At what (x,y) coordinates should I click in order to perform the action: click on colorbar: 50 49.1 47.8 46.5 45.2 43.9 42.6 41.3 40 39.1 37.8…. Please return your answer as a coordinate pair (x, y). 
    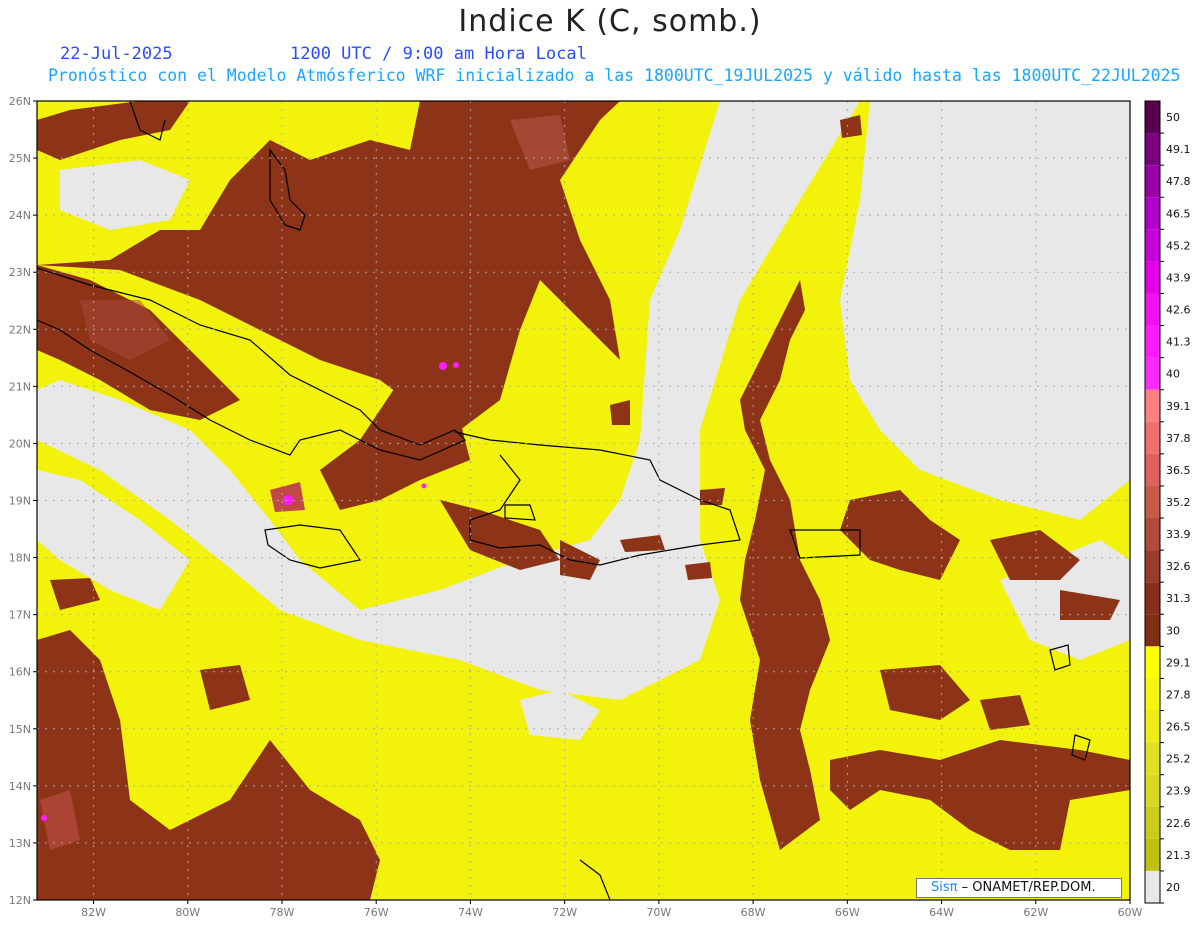
    Looking at the image, I should click on (1167, 502).